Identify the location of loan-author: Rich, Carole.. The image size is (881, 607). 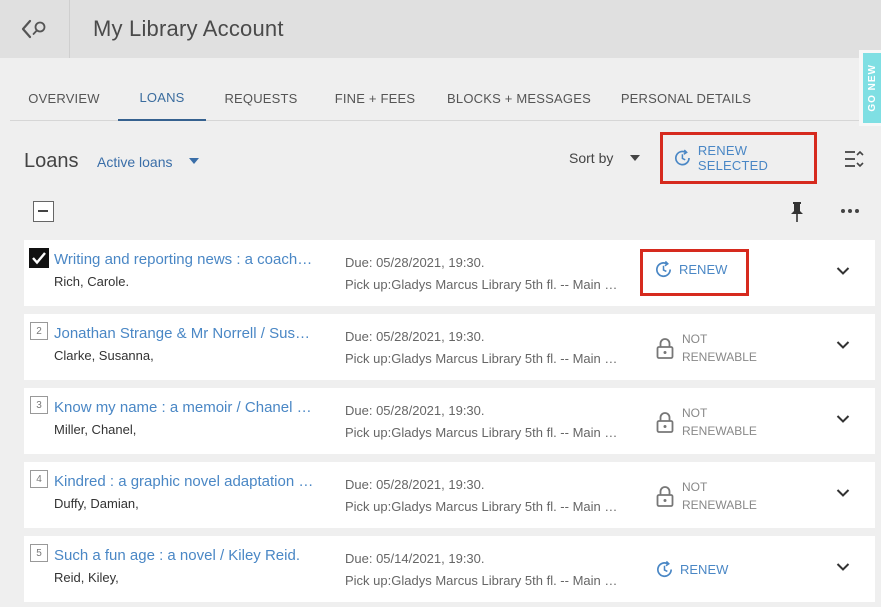
(92, 281).